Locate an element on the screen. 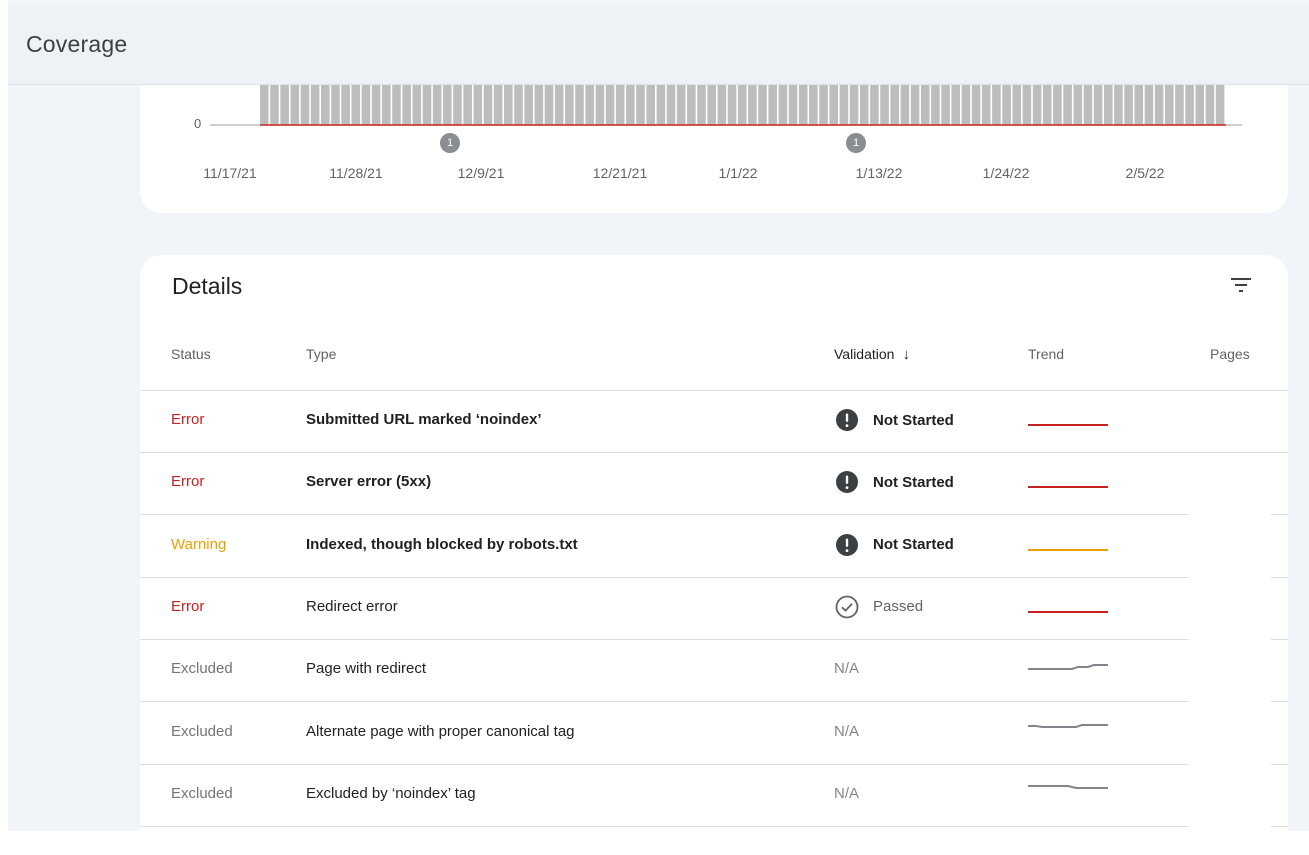 This screenshot has height=855, width=1309. x-tick-label: 1/13/22 is located at coordinates (879, 173).